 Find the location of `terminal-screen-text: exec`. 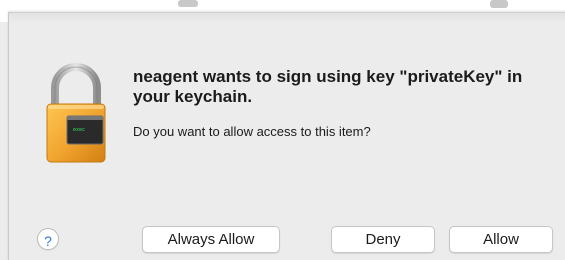

terminal-screen-text: exec is located at coordinates (79, 130).